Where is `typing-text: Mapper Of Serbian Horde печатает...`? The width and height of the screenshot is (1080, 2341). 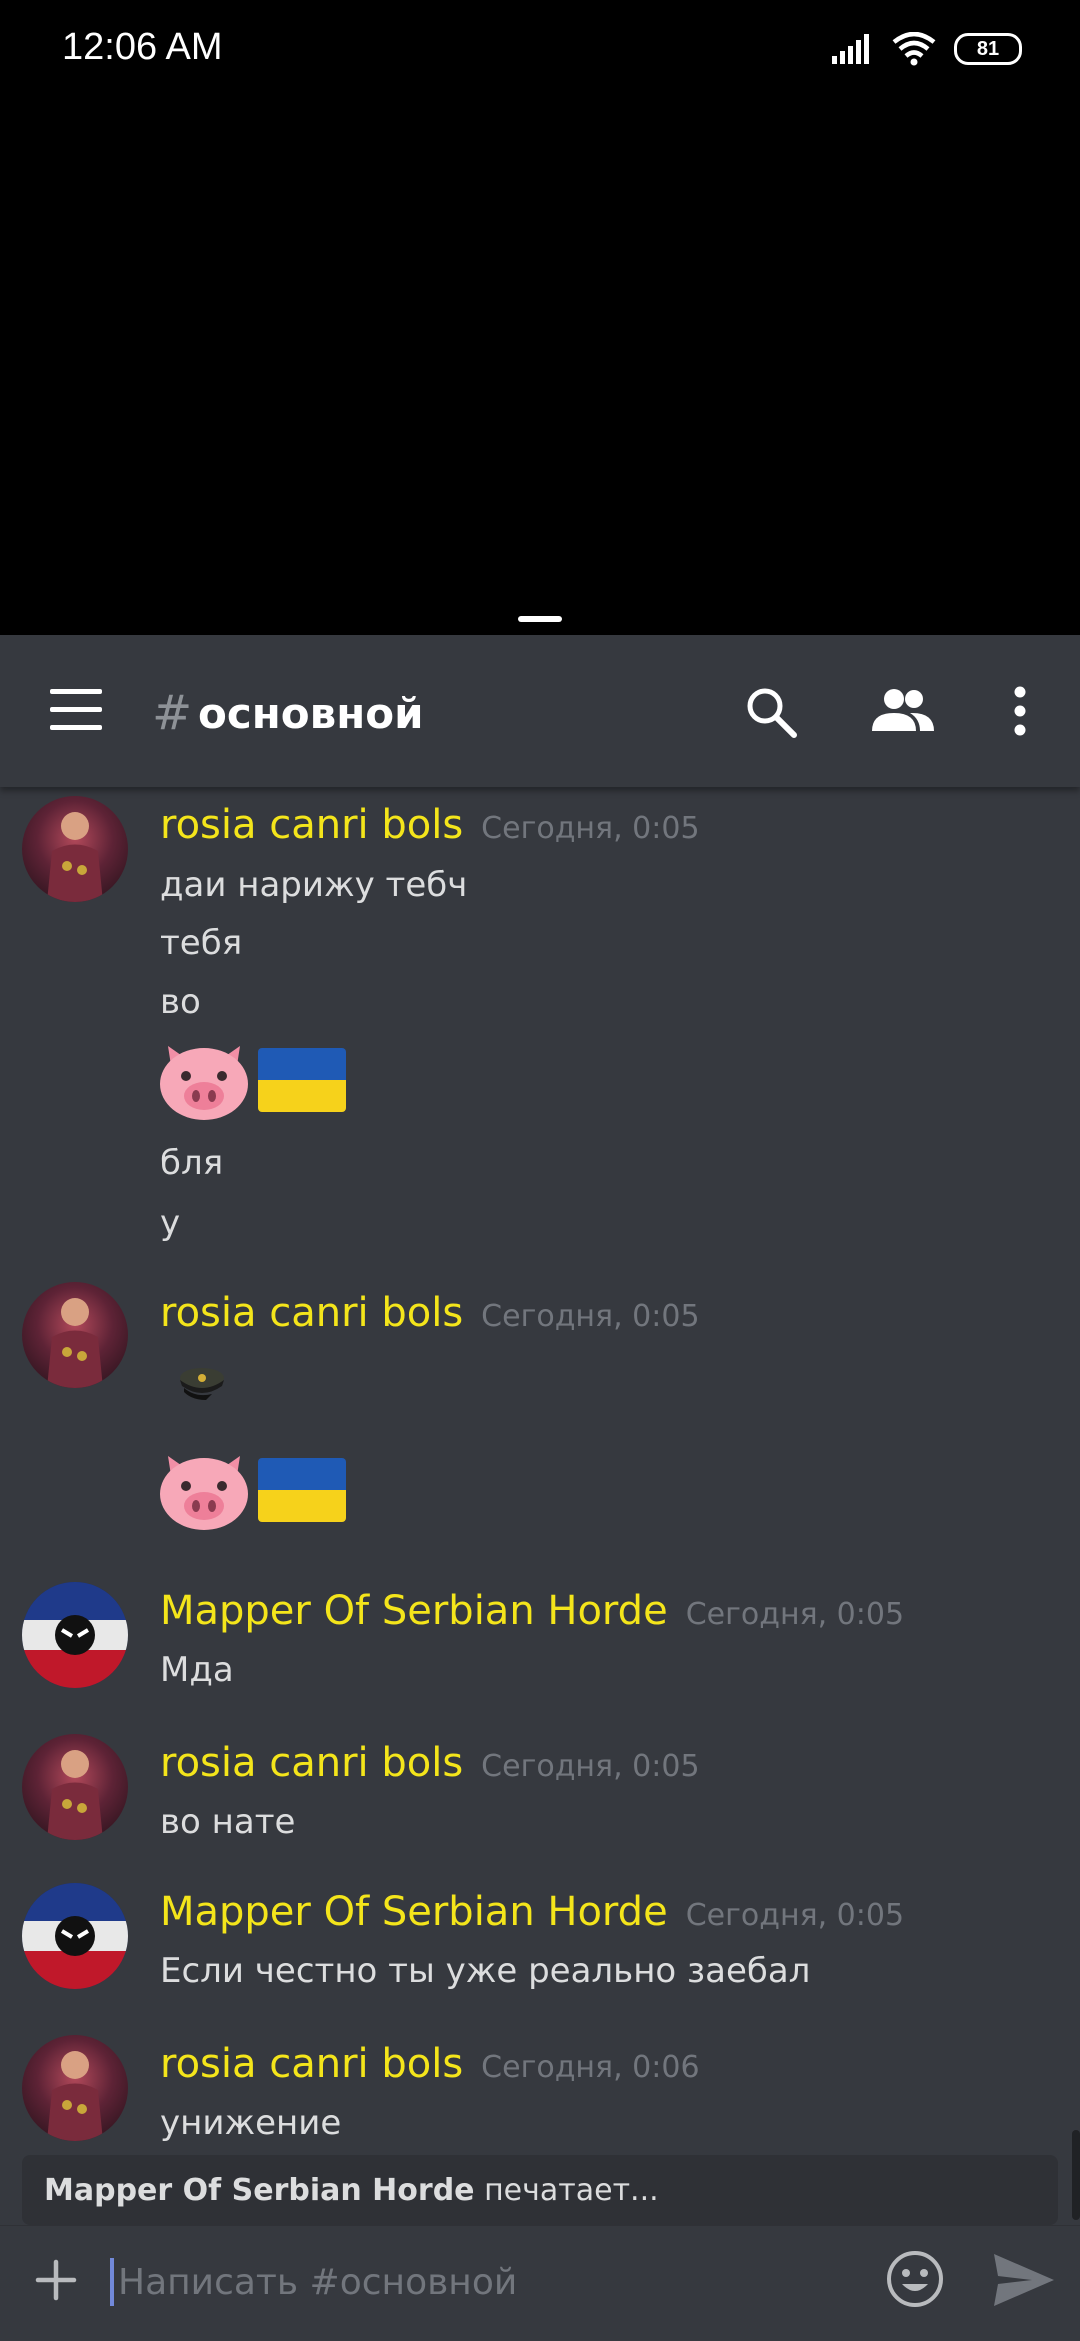 typing-text: Mapper Of Serbian Horde печатает... is located at coordinates (351, 2190).